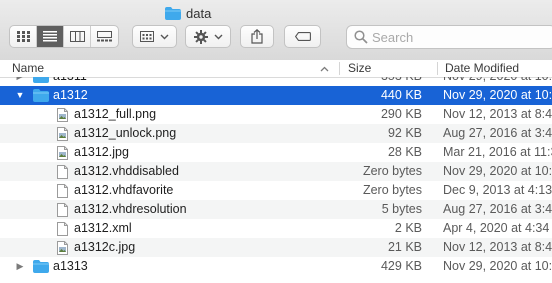  I want to click on group-by-button, so click(154, 36).